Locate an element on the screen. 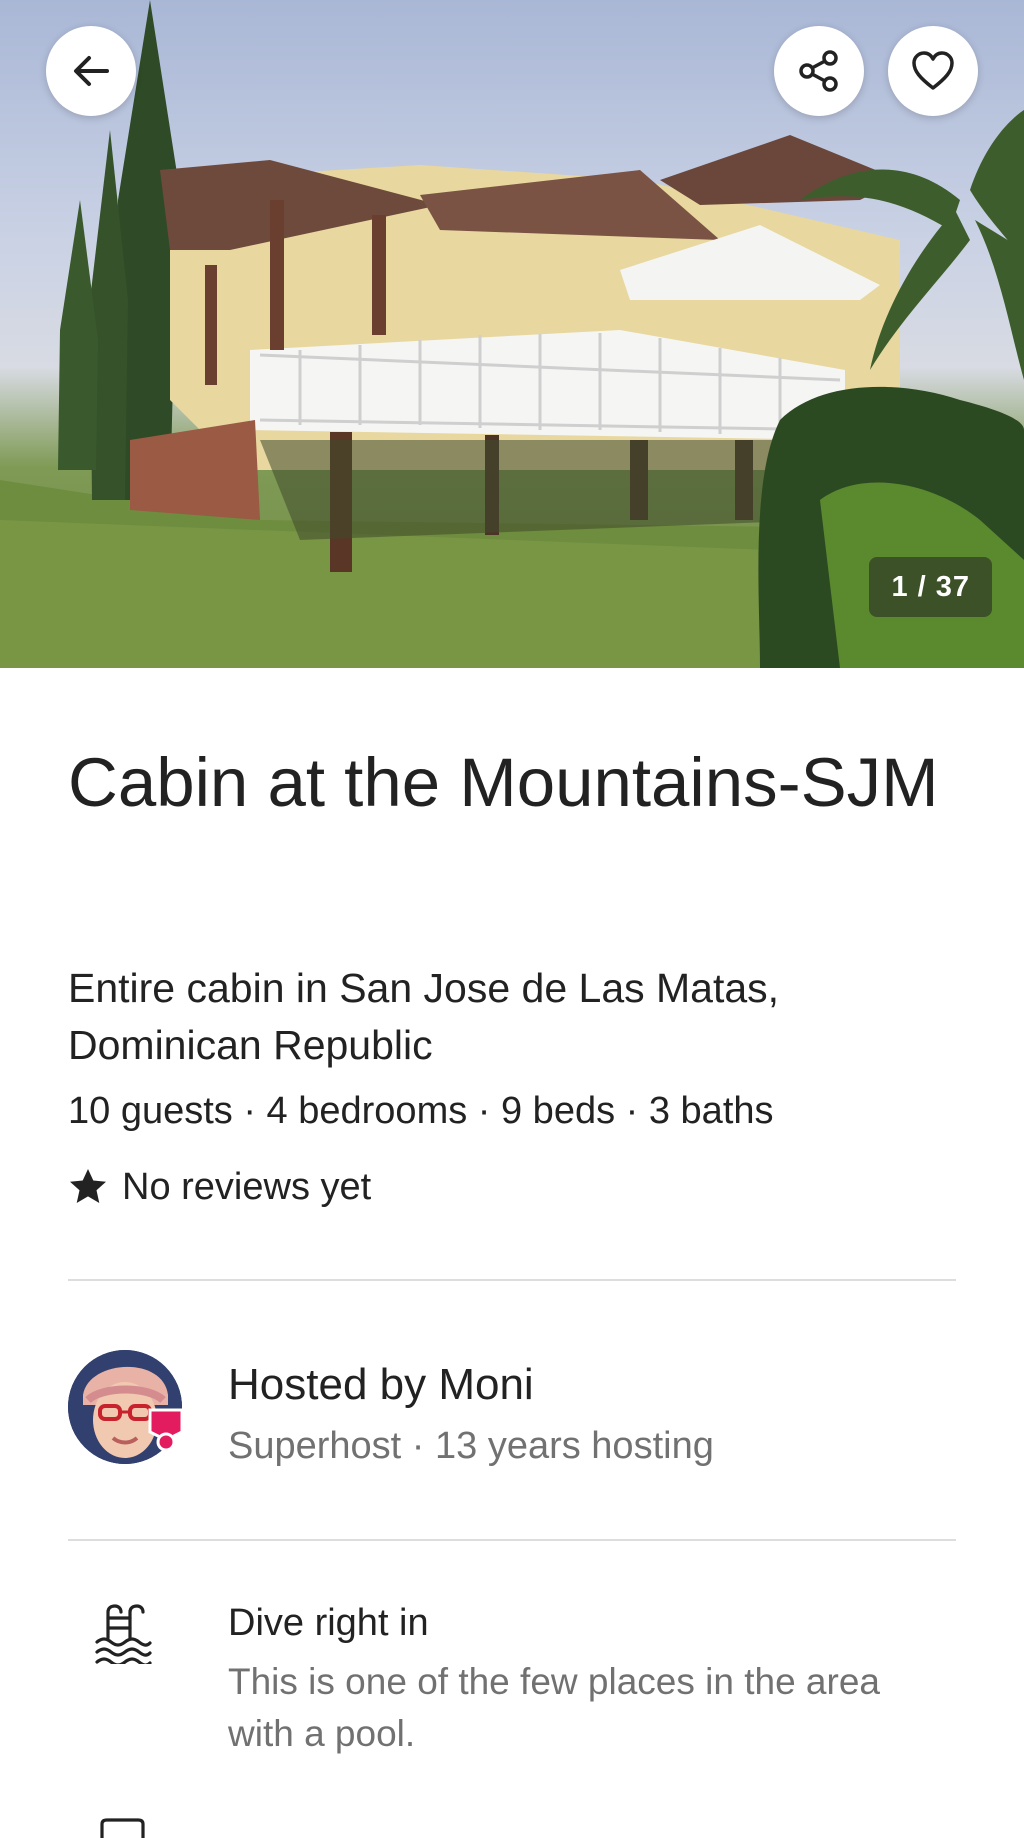  share-button is located at coordinates (819, 71).